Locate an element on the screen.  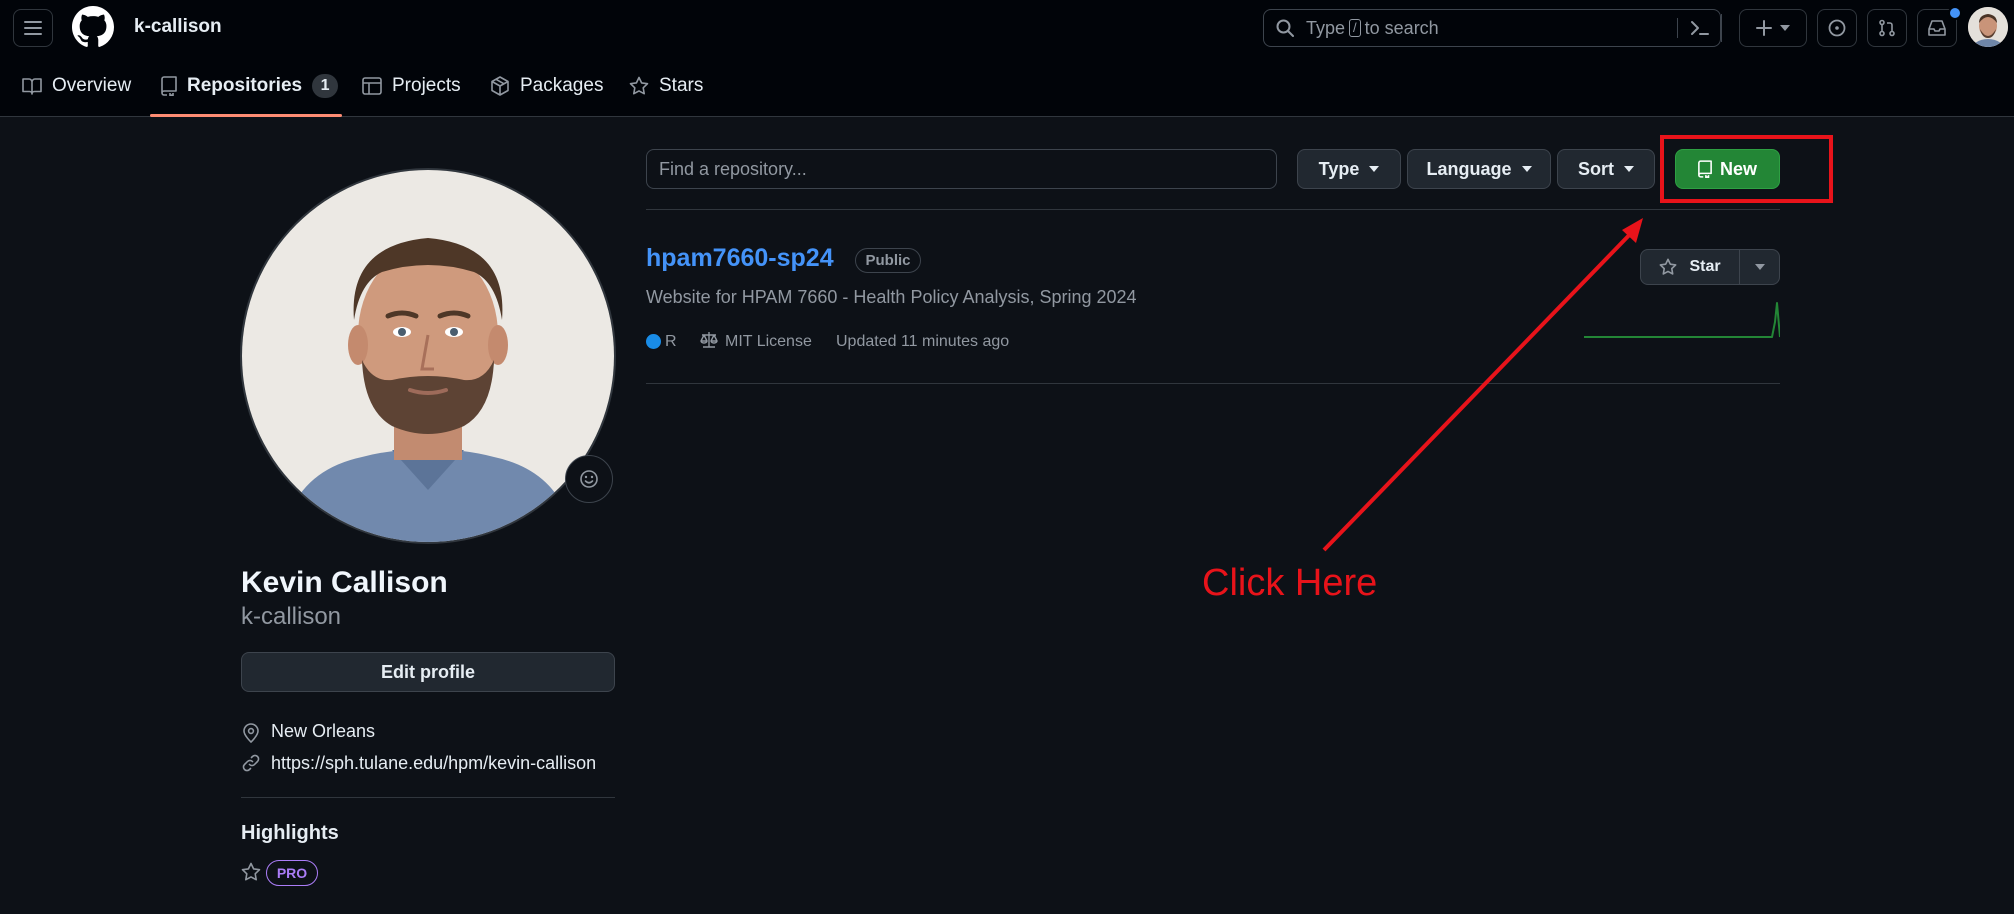
tab-stars-label: Stars is located at coordinates (681, 85).